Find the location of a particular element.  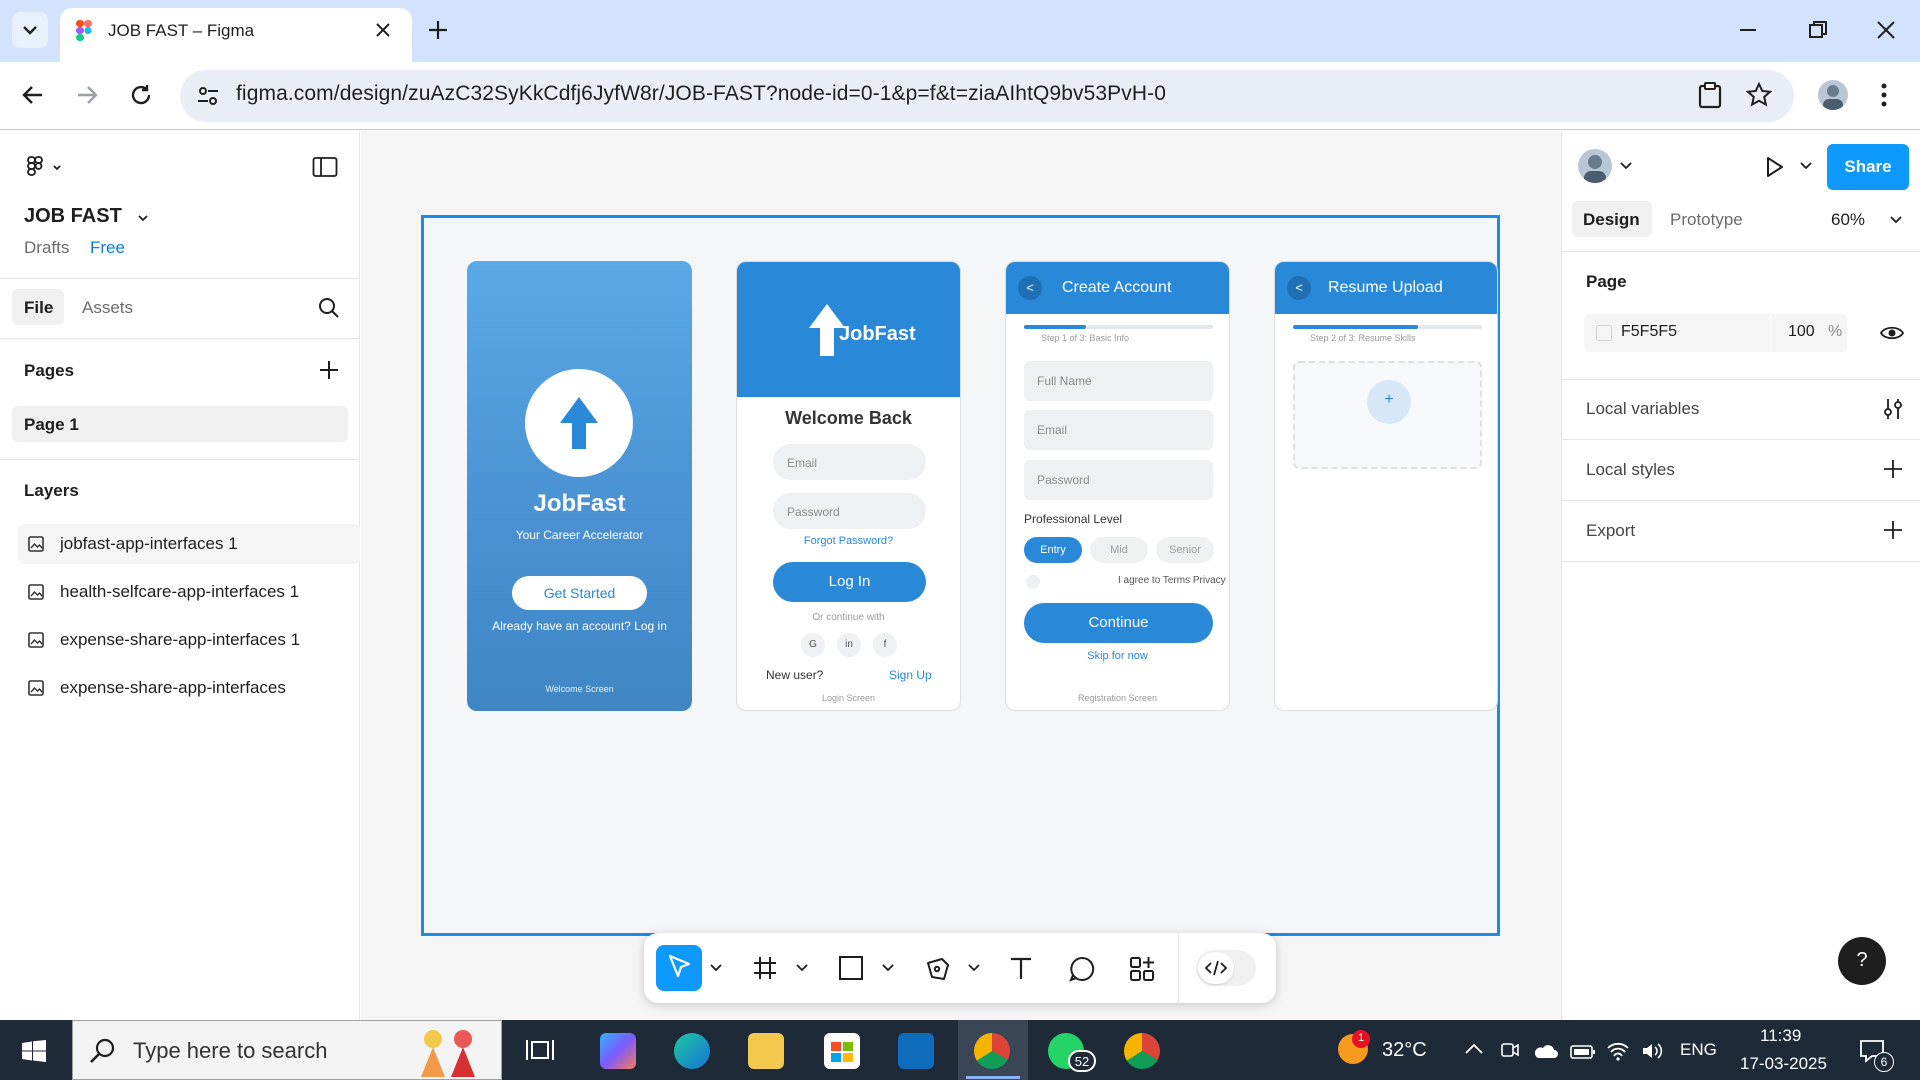

continue-button: Continue is located at coordinates (1118, 623).